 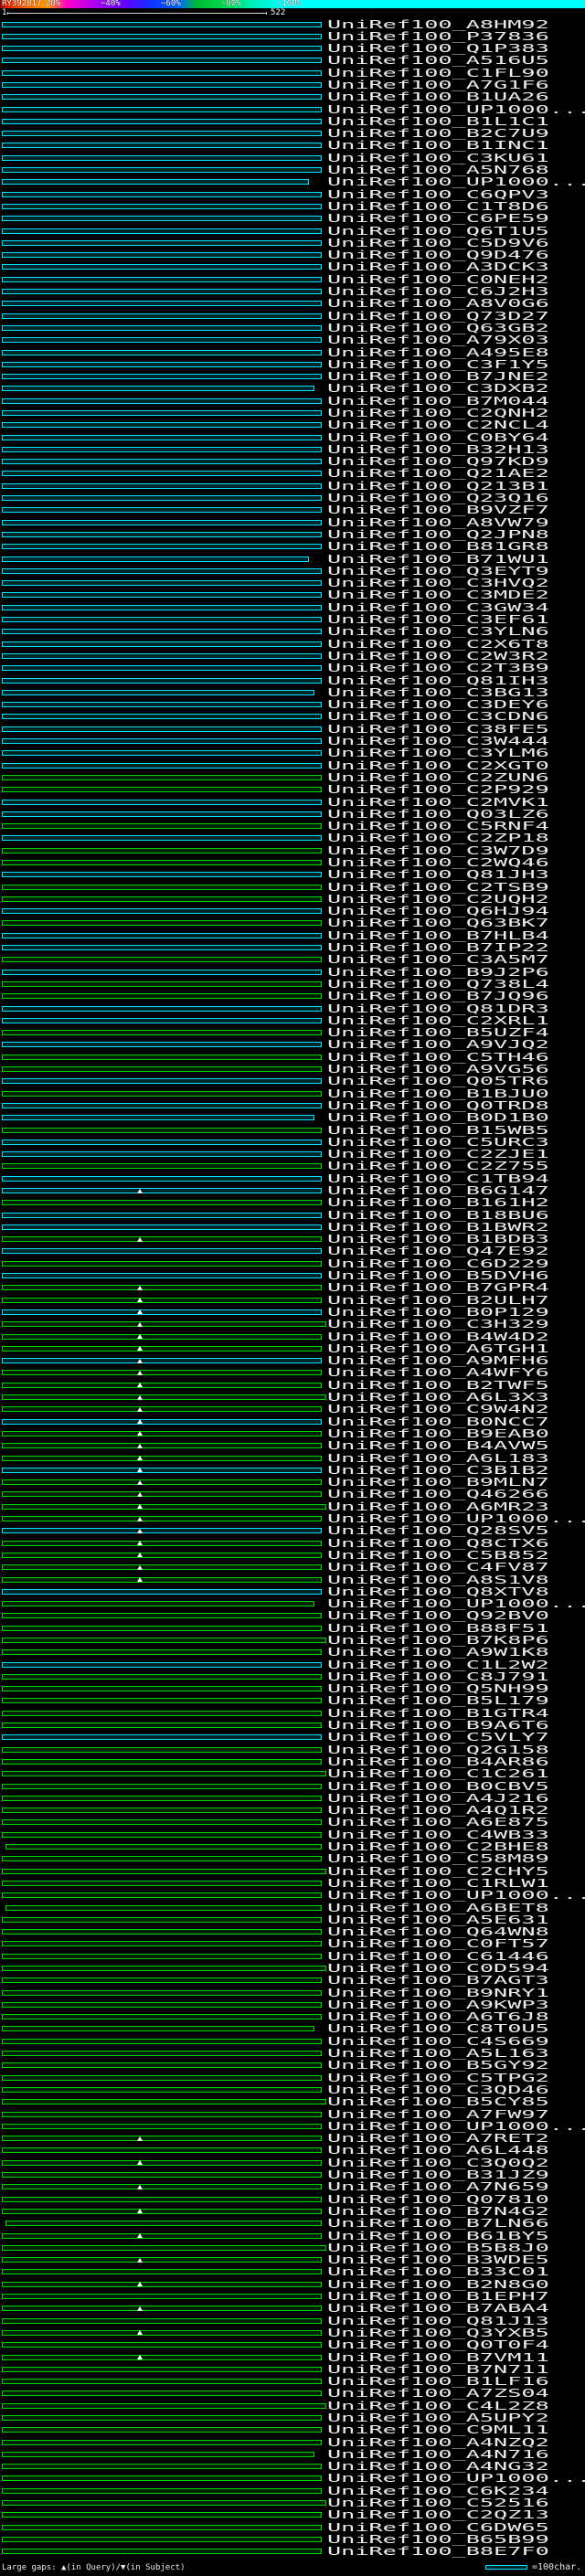 I want to click on hit-label: UniRef100_C2XGT0, so click(x=438, y=765).